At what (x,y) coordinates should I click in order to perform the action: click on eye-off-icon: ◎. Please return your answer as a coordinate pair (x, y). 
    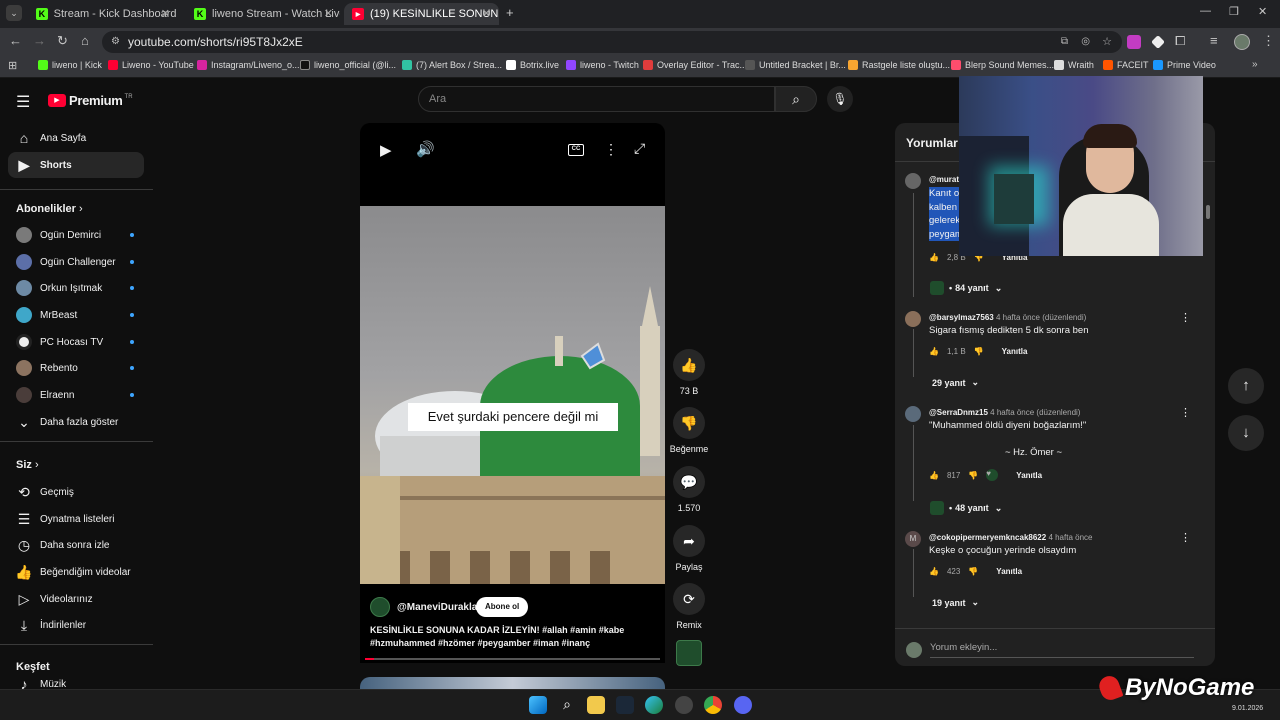
    Looking at the image, I should click on (1085, 42).